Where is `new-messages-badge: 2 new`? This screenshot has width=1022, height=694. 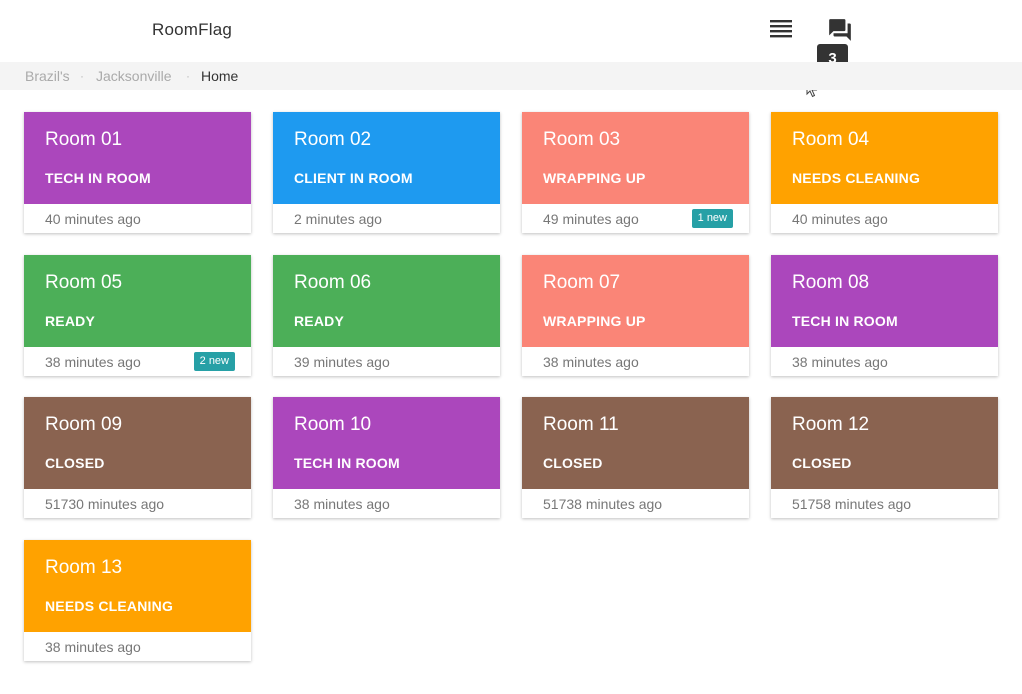 new-messages-badge: 2 new is located at coordinates (214, 361).